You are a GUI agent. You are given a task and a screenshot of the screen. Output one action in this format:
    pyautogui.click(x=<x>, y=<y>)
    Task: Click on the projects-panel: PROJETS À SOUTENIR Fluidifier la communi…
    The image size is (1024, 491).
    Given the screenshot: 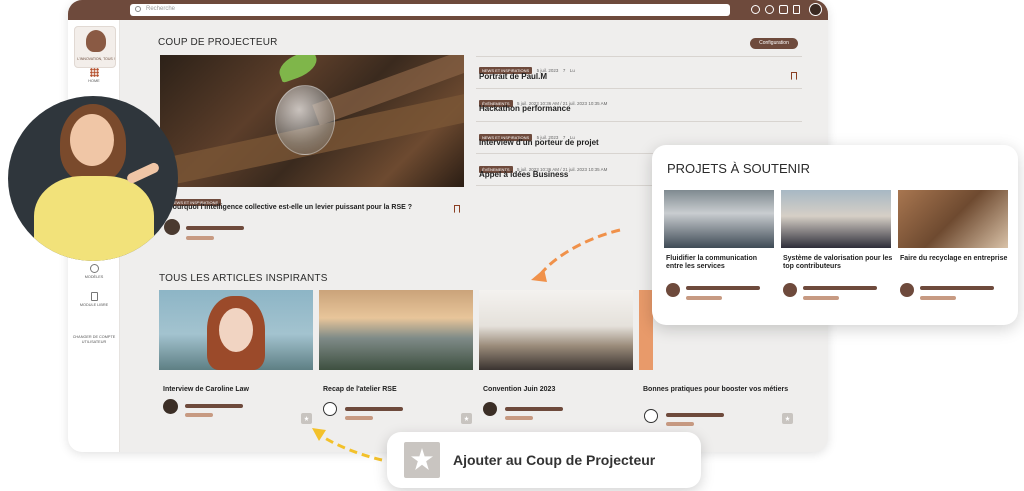 What is the action you would take?
    pyautogui.click(x=835, y=235)
    